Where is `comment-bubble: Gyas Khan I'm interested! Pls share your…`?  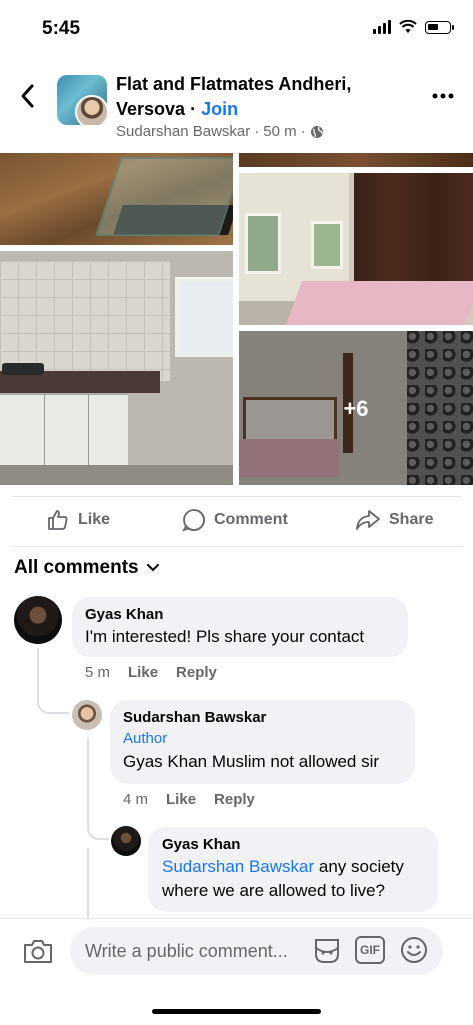 comment-bubble: Gyas Khan I'm interested! Pls share your… is located at coordinates (240, 627).